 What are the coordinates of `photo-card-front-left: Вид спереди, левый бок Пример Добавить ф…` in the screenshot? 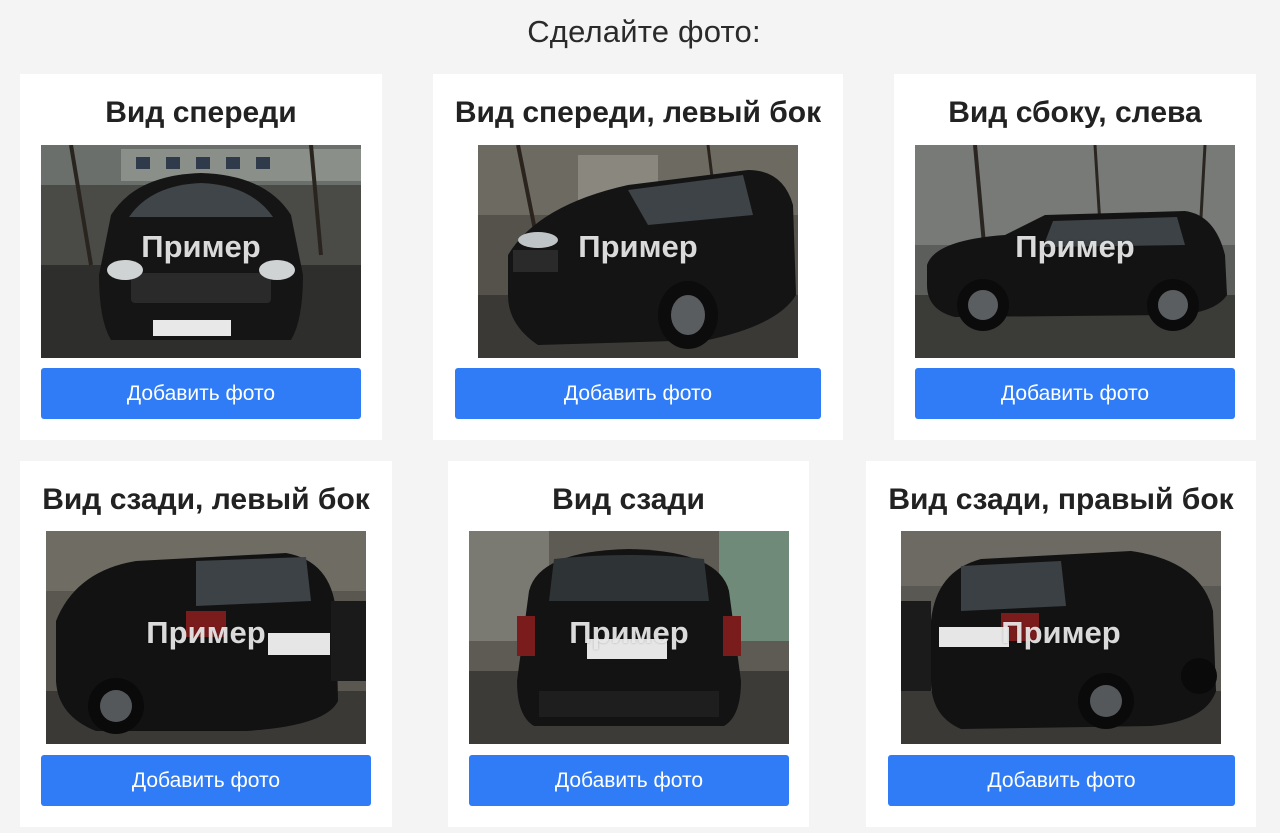 It's located at (638, 257).